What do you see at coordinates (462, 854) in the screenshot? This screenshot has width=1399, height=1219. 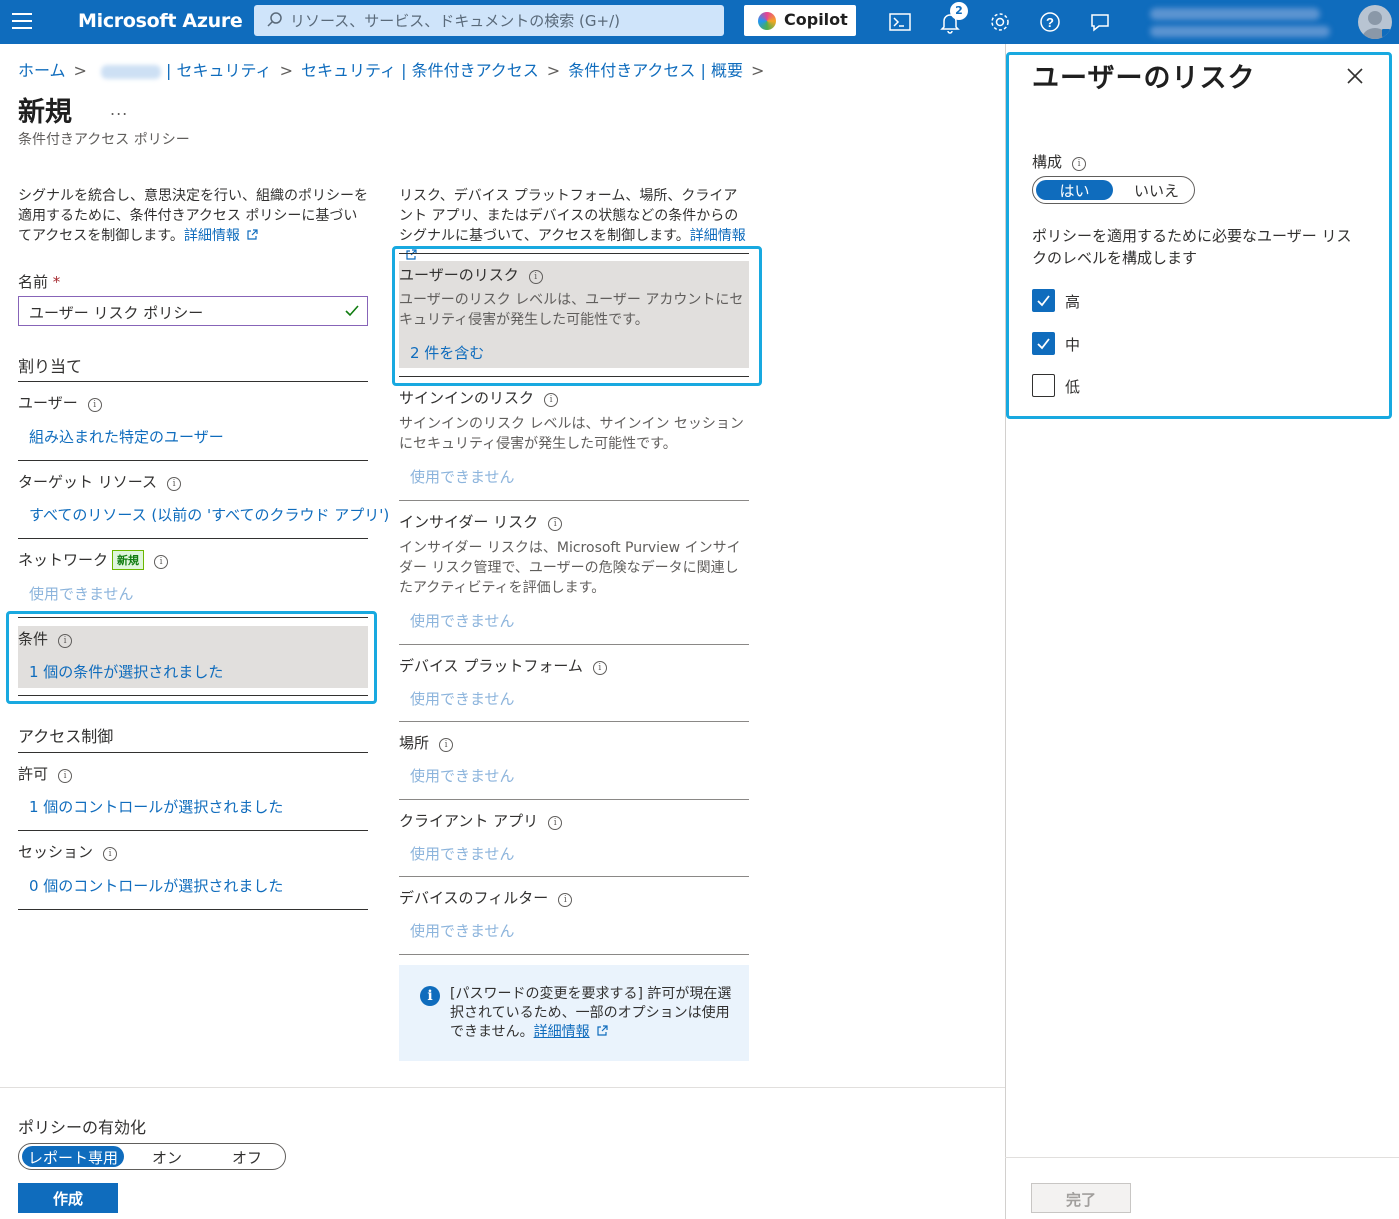 I see `client-apps-value: 使用できません` at bounding box center [462, 854].